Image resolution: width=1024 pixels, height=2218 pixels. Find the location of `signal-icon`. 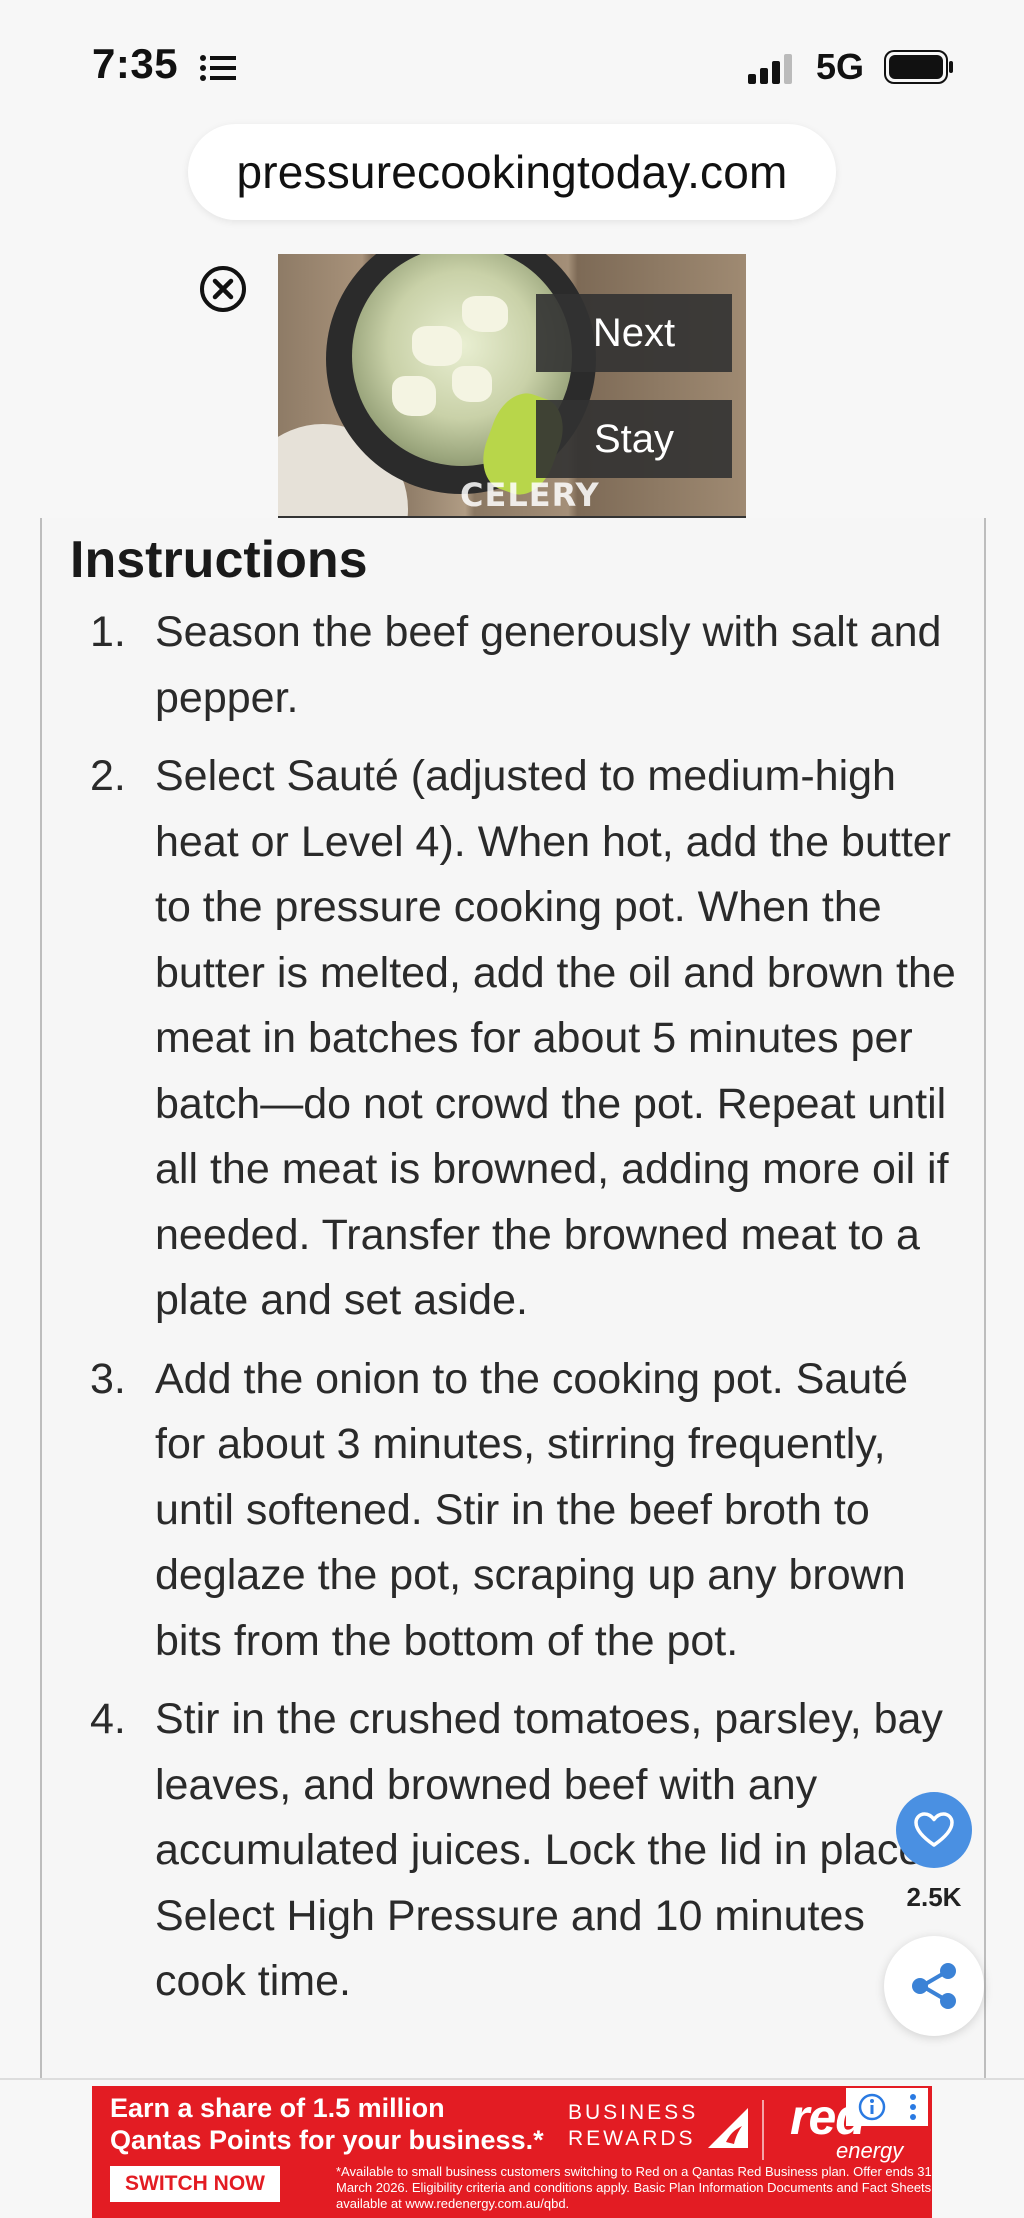

signal-icon is located at coordinates (770, 69).